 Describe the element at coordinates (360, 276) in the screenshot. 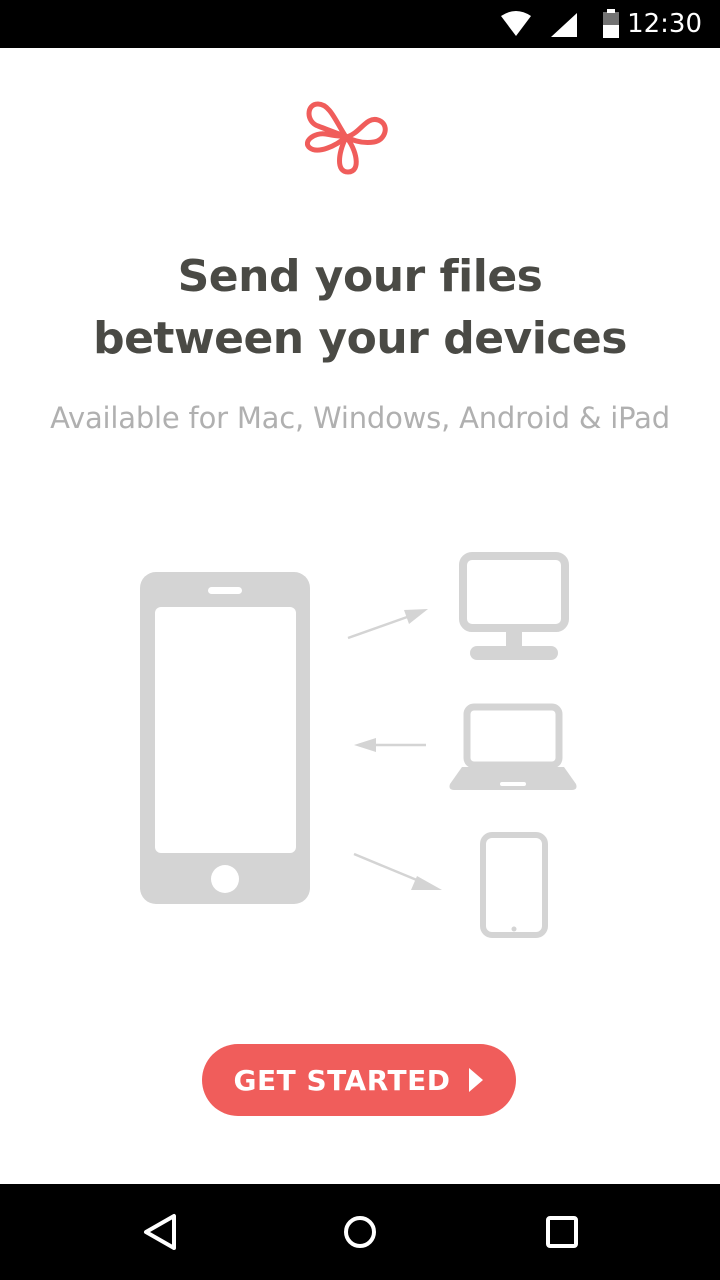

I see `headline-line-1: Send your files` at that location.